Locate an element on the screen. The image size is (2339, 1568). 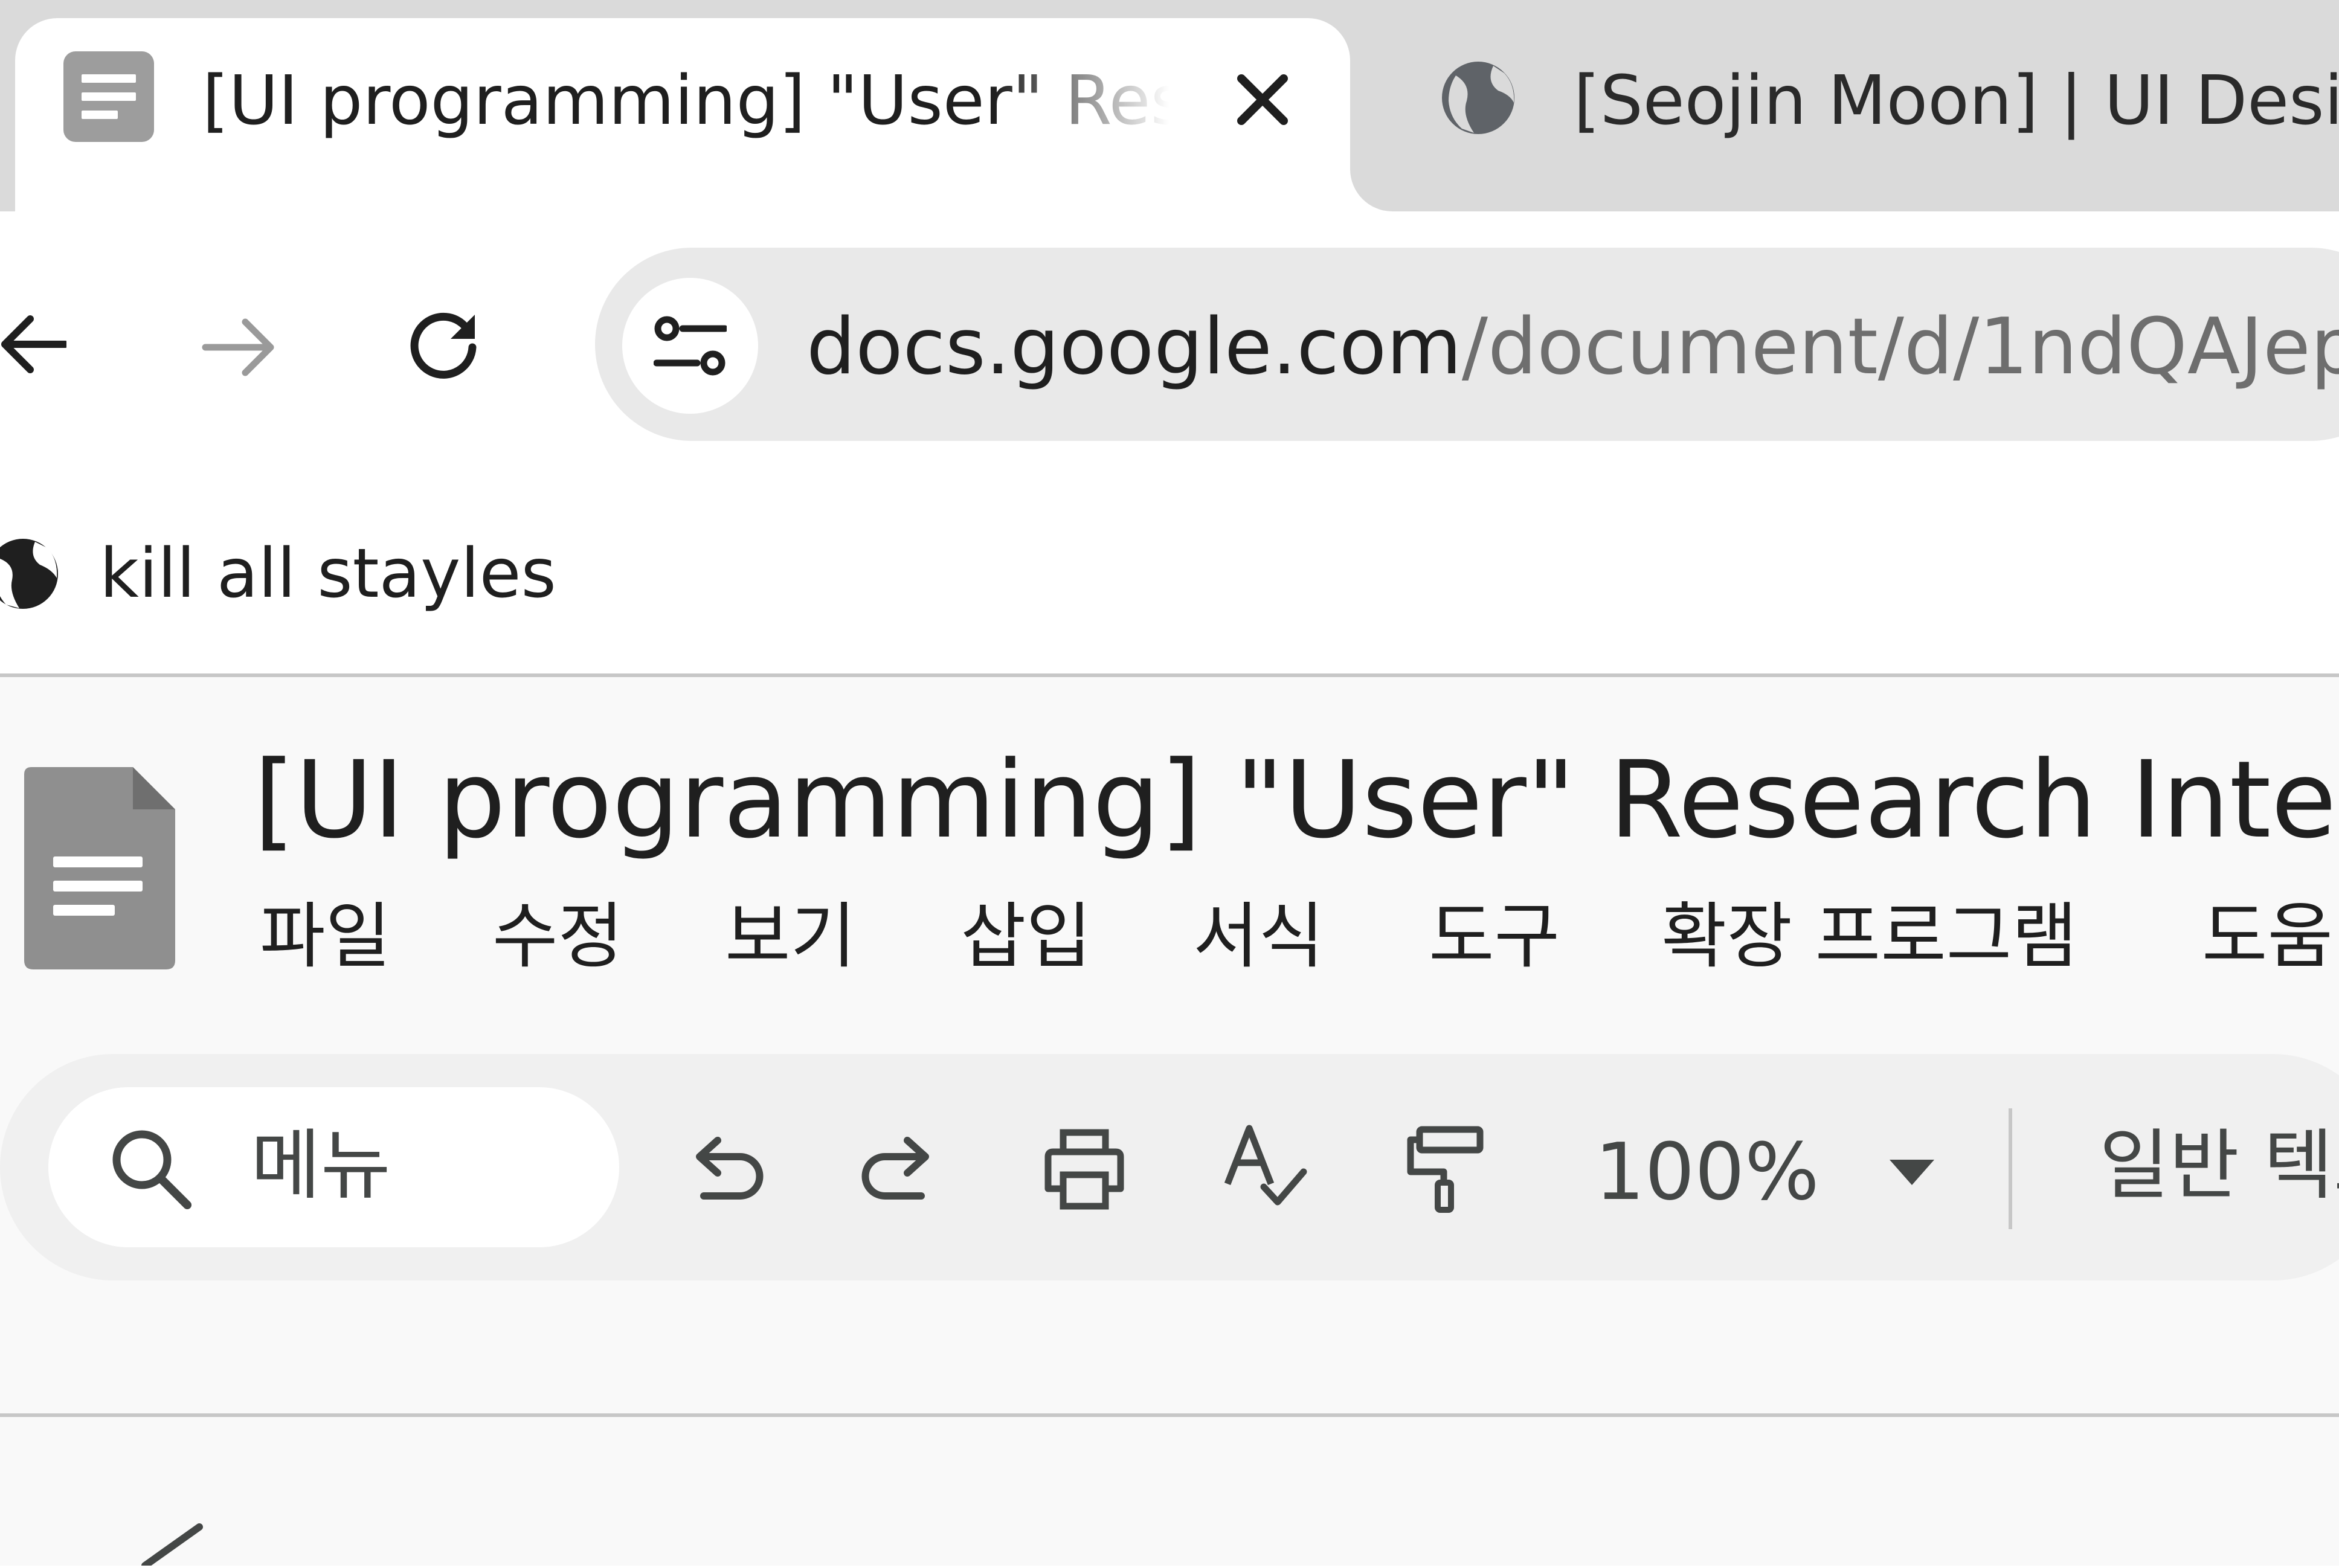
tab-active-corner is located at coordinates (1371, 190).